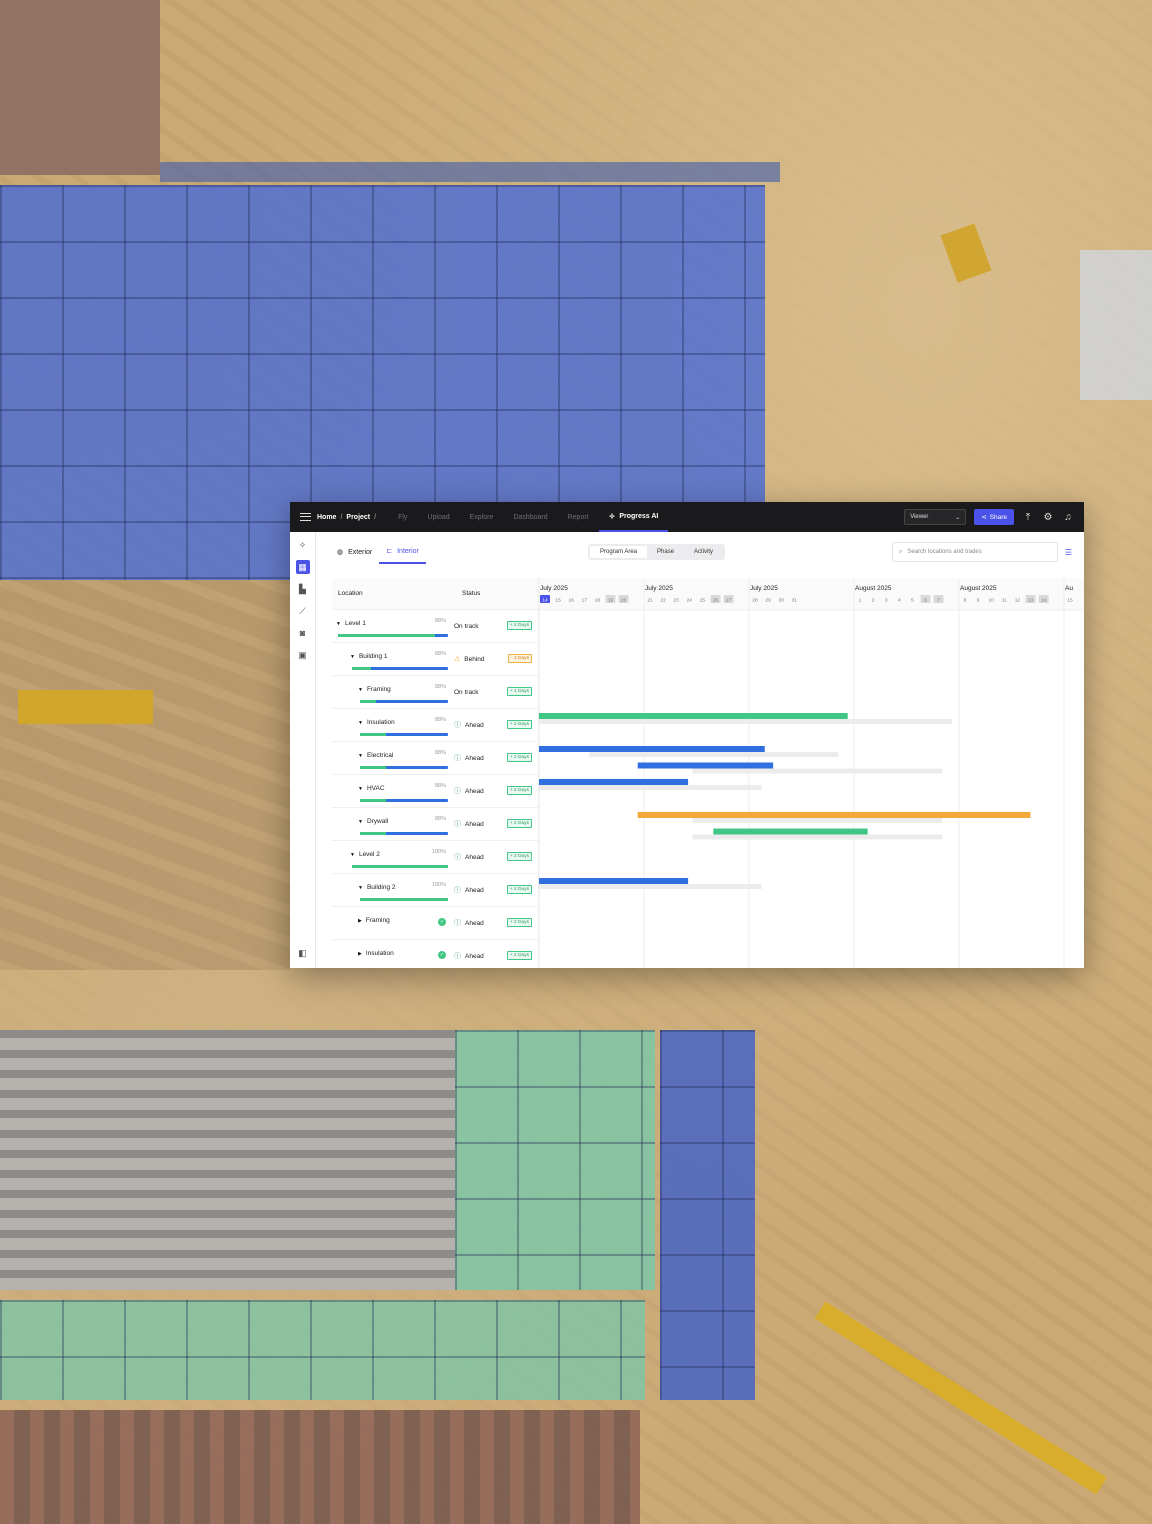 This screenshot has height=1524, width=1152. What do you see at coordinates (435, 923) in the screenshot?
I see `table-row: ▶ Framing ✓ ⓘ Ahead + 2 Days` at bounding box center [435, 923].